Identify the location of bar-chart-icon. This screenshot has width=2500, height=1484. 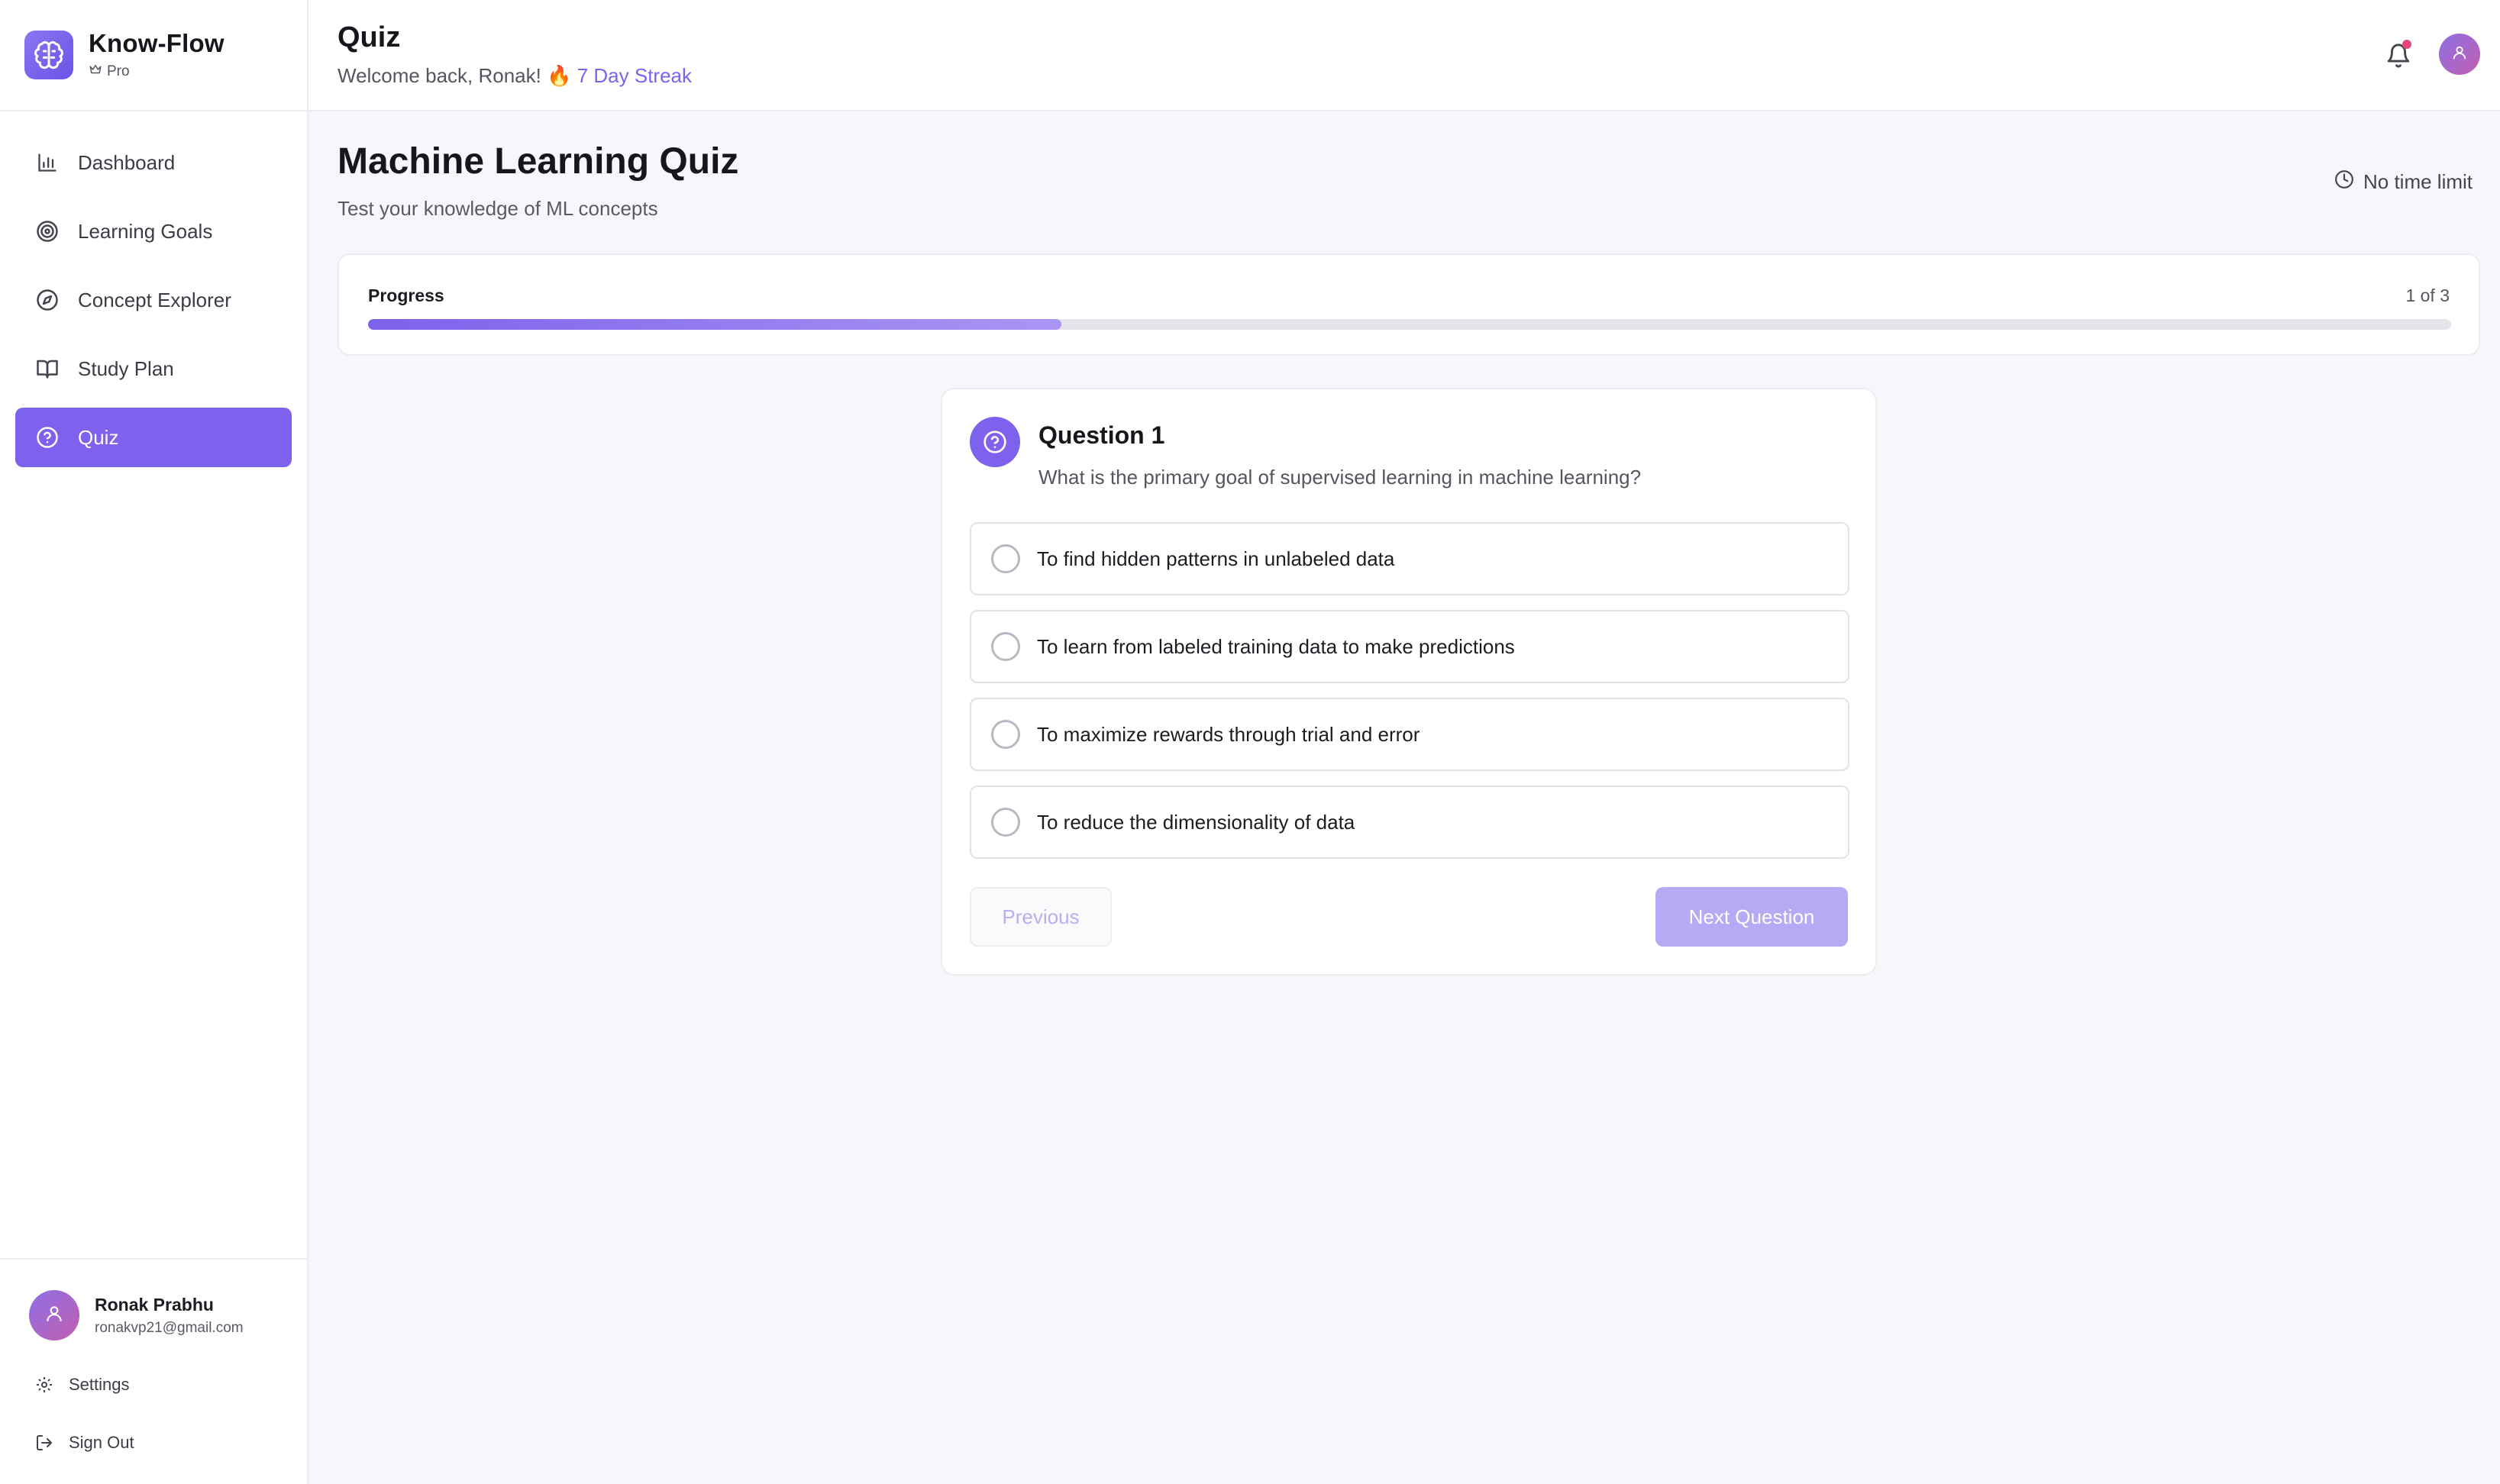
(48, 162).